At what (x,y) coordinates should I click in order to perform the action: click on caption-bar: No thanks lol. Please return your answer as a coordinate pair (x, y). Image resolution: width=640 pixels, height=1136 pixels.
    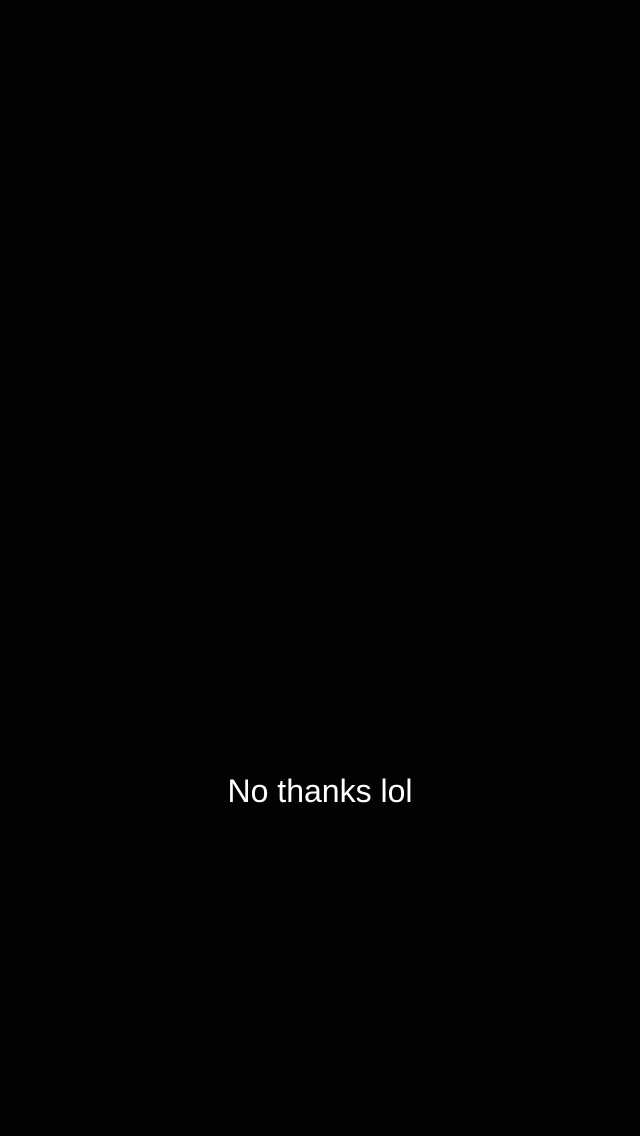
    Looking at the image, I should click on (320, 791).